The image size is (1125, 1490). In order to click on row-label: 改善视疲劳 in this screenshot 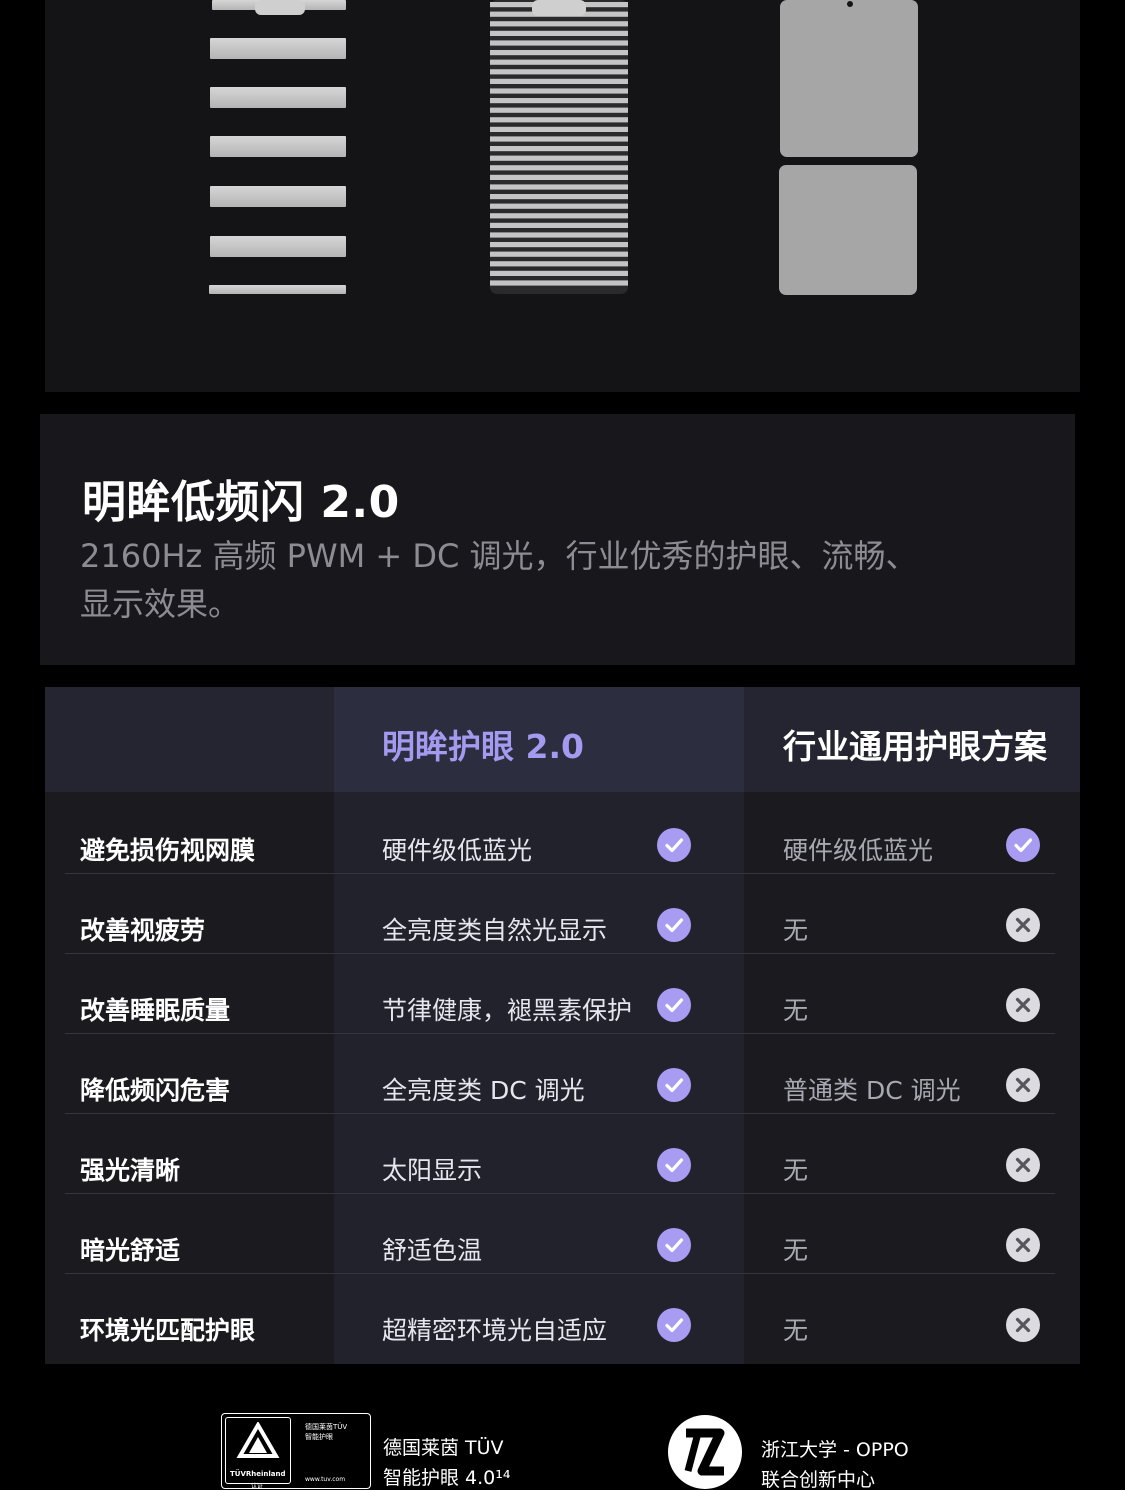, I will do `click(143, 930)`.